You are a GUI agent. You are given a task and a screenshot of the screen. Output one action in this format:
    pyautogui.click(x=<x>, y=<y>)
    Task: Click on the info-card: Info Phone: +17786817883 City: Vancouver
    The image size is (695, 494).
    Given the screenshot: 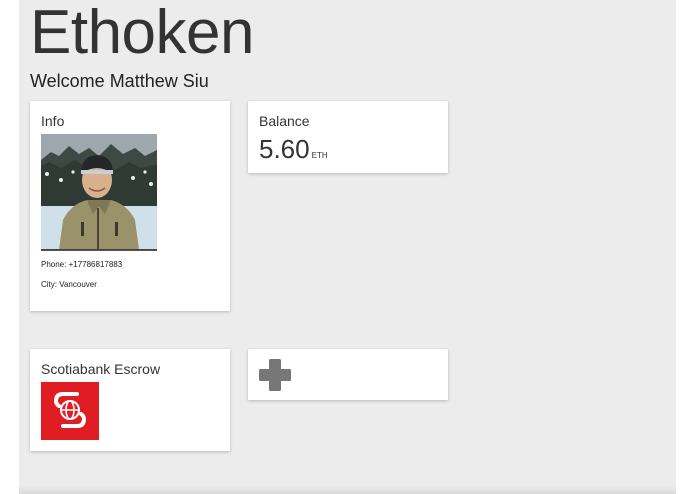 What is the action you would take?
    pyautogui.click(x=130, y=206)
    